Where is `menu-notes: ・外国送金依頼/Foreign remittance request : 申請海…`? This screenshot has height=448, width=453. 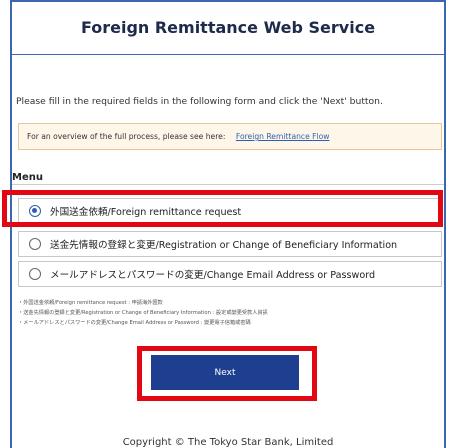
menu-notes: ・外国送金依頼/Foreign remittance request : 申請海… is located at coordinates (230, 313).